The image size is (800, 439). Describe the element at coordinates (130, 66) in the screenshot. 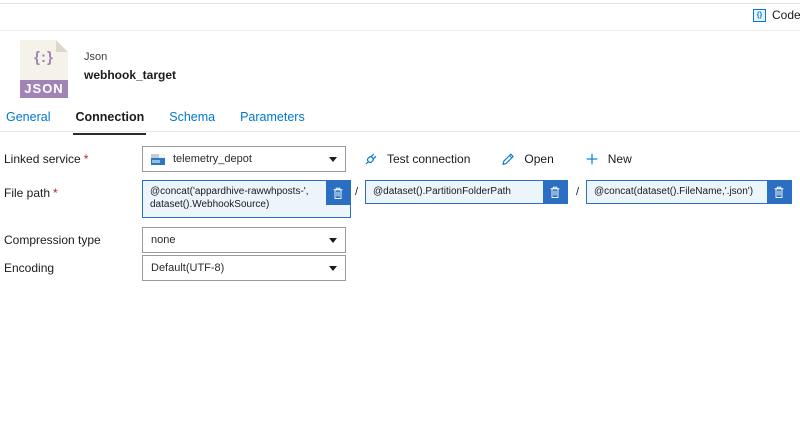

I see `dataset-header: Json webhook_target` at that location.